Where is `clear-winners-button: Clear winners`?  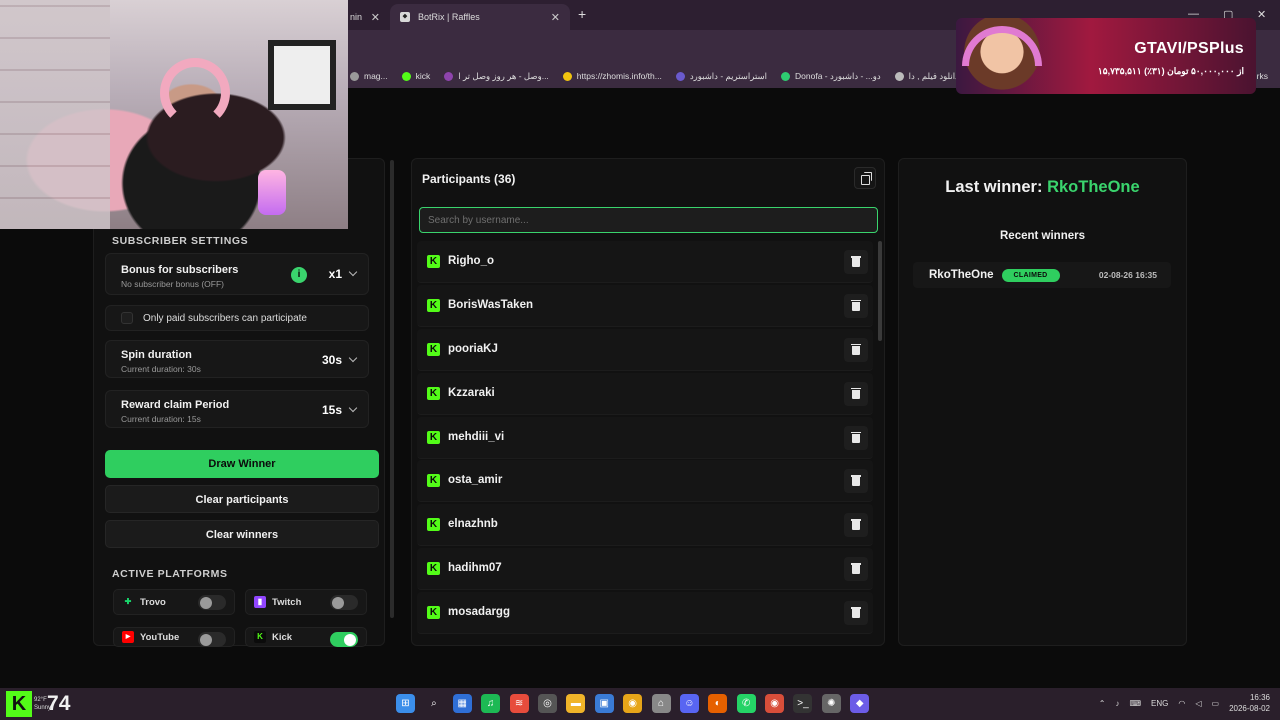 clear-winners-button: Clear winners is located at coordinates (242, 534).